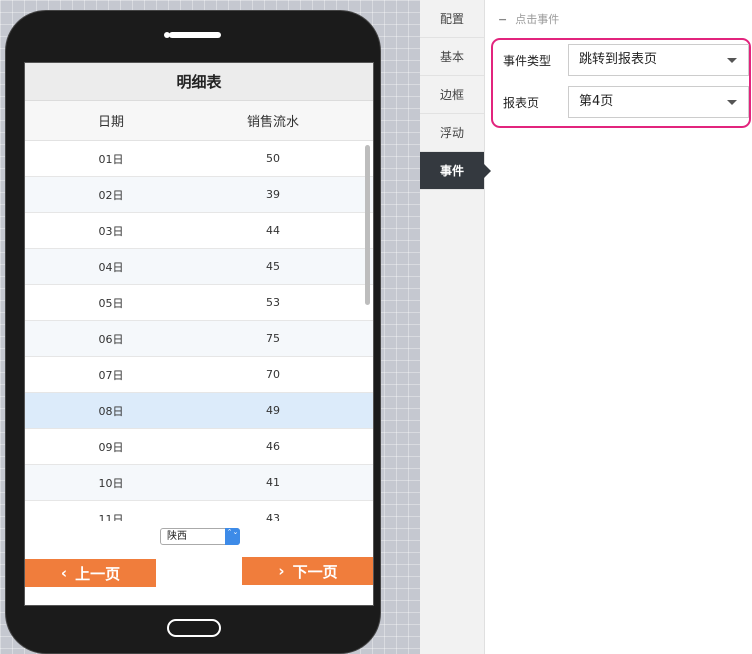  Describe the element at coordinates (111, 231) in the screenshot. I see `cell-date: 03日` at that location.